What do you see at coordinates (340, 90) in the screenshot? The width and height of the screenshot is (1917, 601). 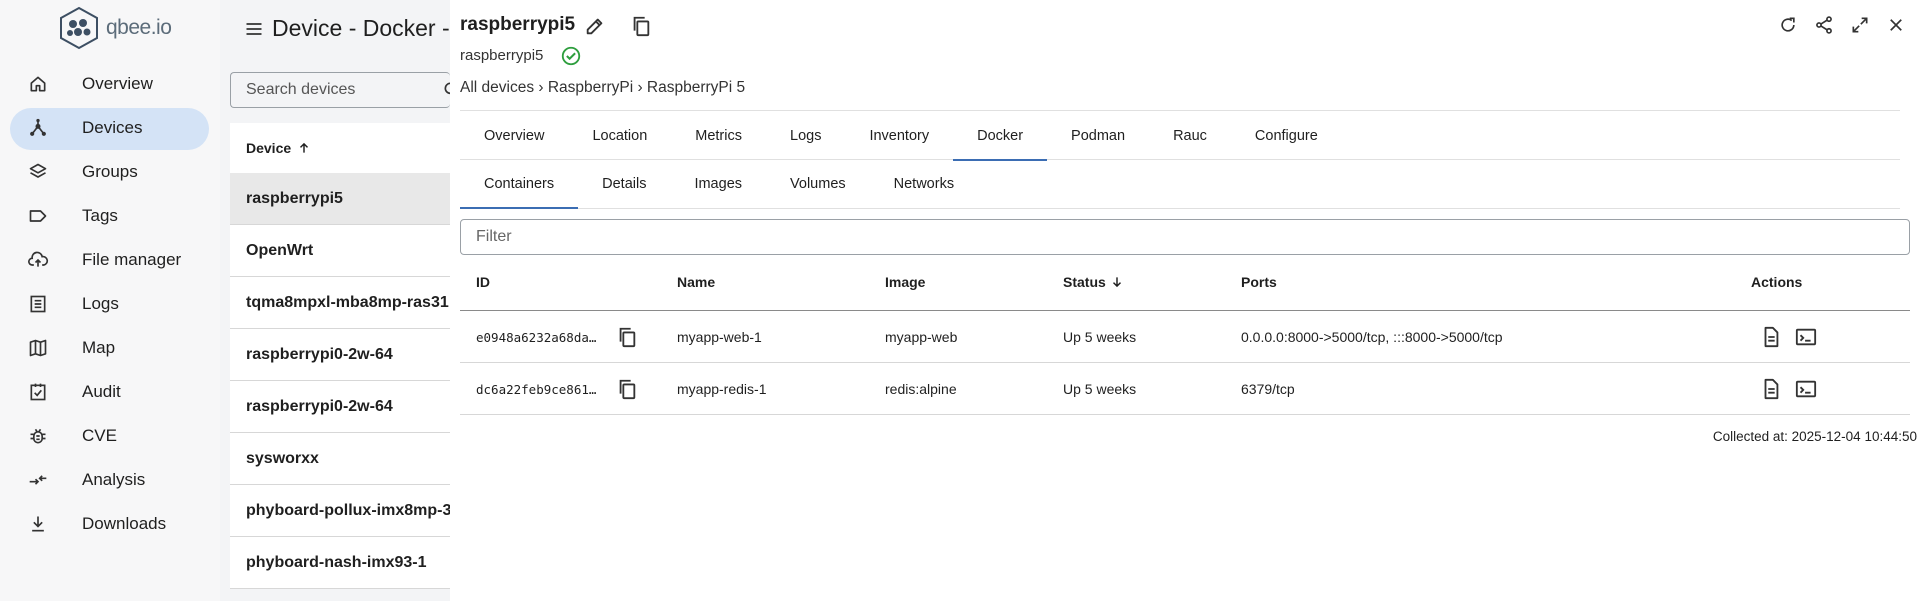 I see `search-devices-input: Search devices` at bounding box center [340, 90].